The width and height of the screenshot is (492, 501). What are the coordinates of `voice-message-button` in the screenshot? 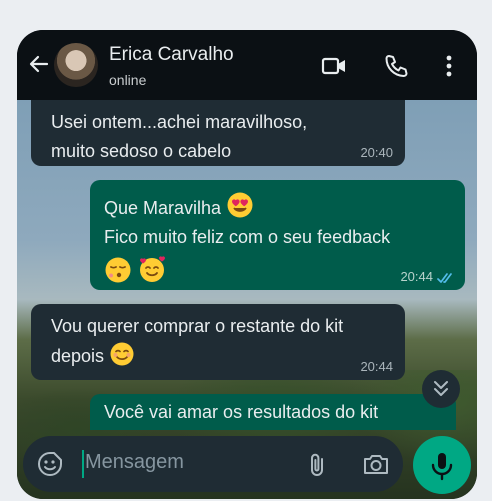 It's located at (442, 465).